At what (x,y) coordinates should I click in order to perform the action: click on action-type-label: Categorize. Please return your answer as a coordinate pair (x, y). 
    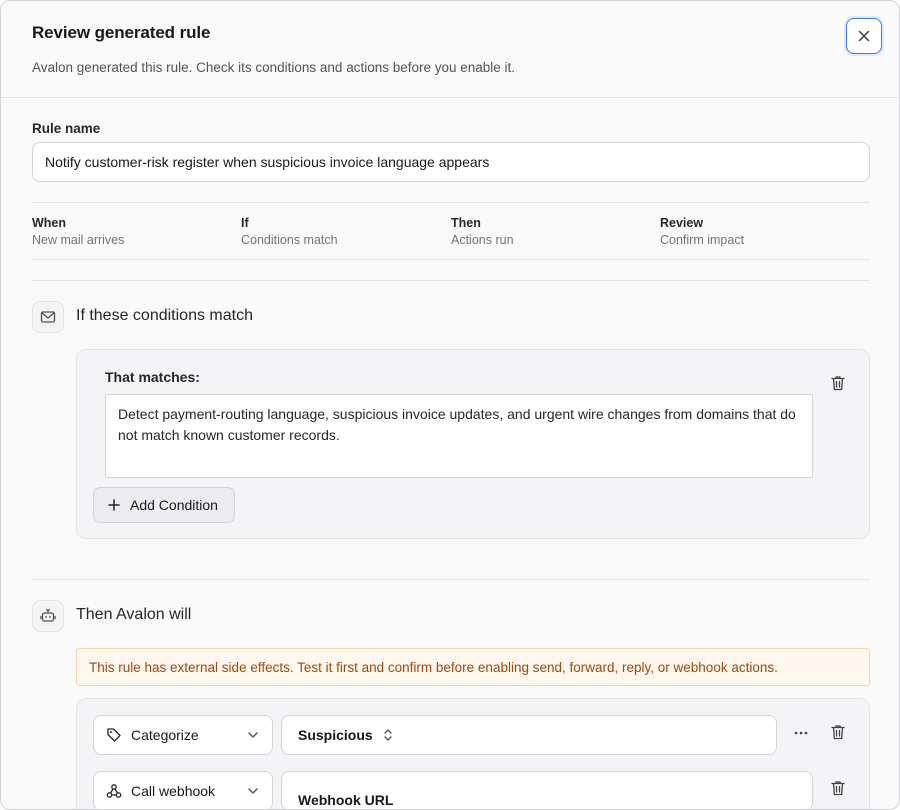
    Looking at the image, I should click on (165, 735).